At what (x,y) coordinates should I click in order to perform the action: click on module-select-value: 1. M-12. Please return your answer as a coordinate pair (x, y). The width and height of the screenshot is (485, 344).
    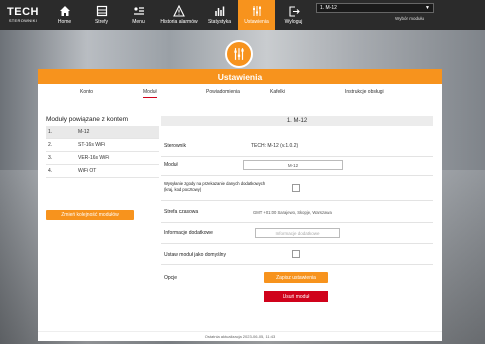
    Looking at the image, I should click on (328, 8).